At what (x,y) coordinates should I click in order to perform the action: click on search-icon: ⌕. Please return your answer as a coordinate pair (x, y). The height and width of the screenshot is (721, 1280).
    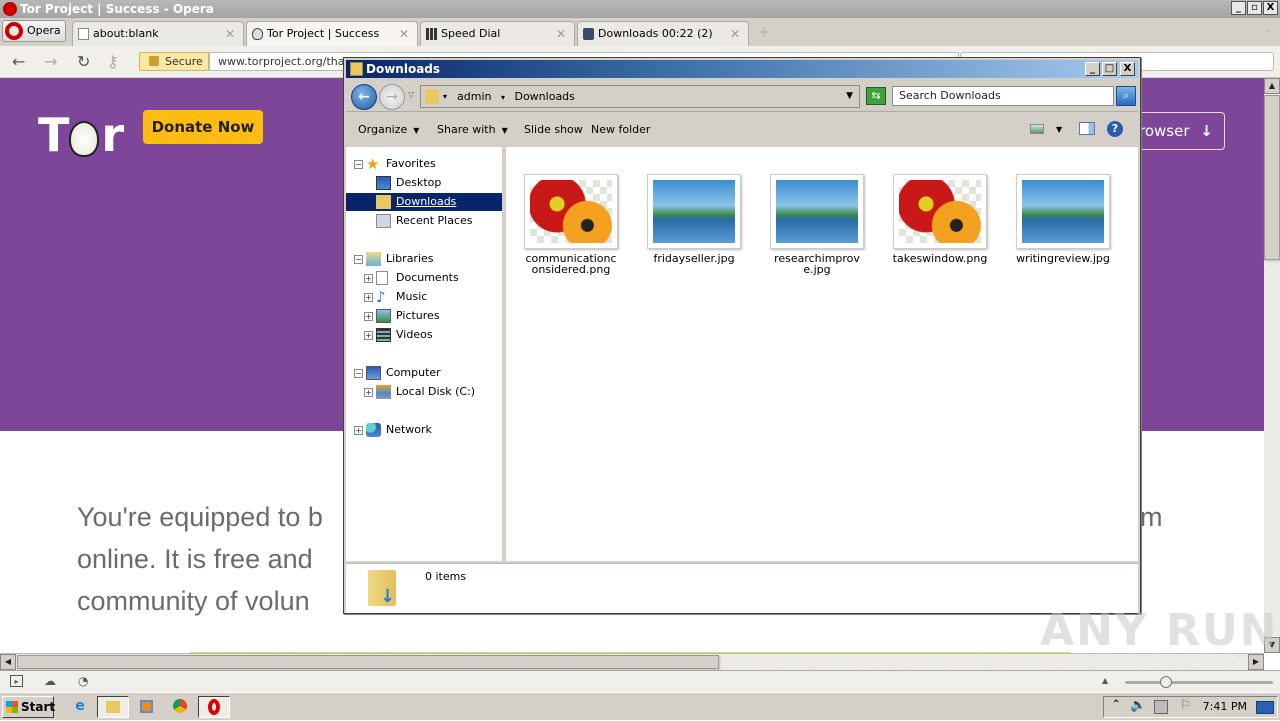
    Looking at the image, I should click on (1126, 96).